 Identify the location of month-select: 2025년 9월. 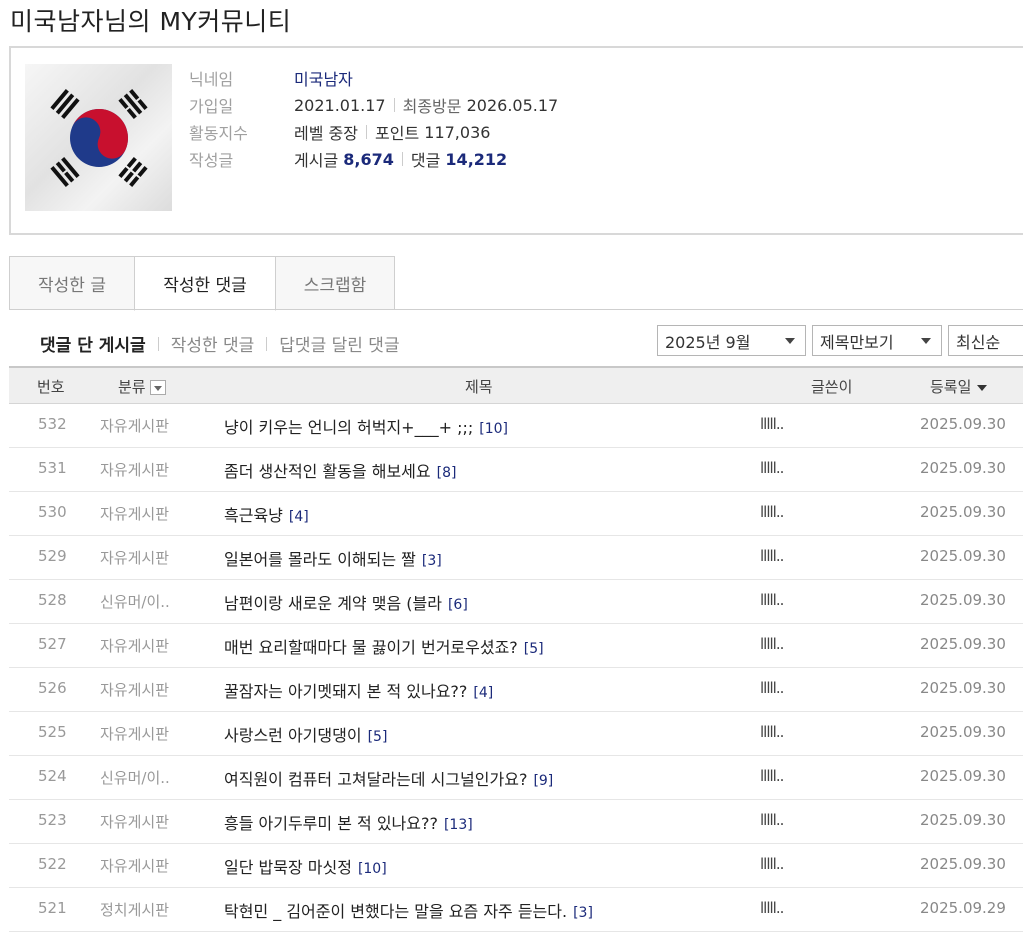
(731, 340).